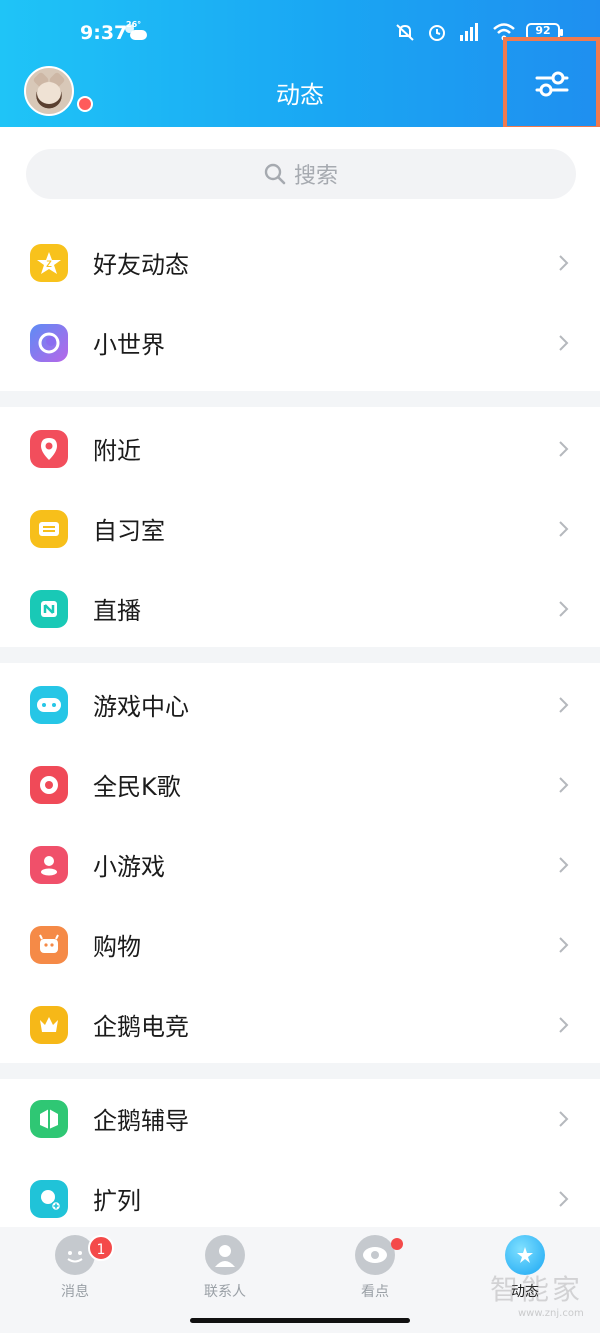  I want to click on list-item-shopping: 购物, so click(300, 945).